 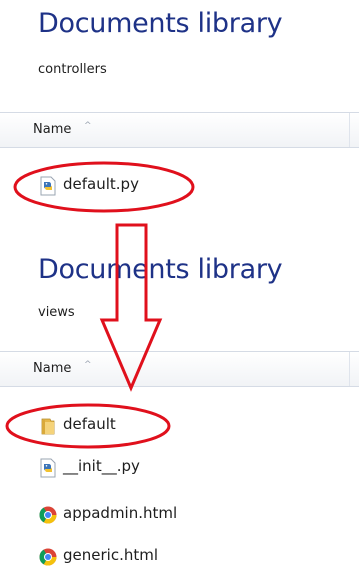 What do you see at coordinates (104, 187) in the screenshot?
I see `highlight-ellipse-default-py` at bounding box center [104, 187].